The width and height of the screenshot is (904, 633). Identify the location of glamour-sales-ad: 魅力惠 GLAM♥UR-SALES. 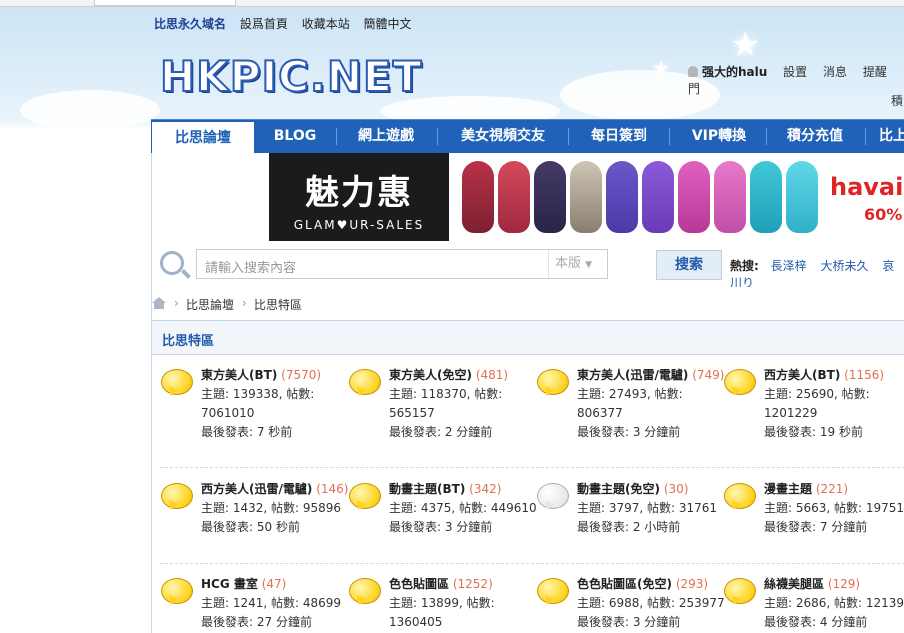
(359, 197).